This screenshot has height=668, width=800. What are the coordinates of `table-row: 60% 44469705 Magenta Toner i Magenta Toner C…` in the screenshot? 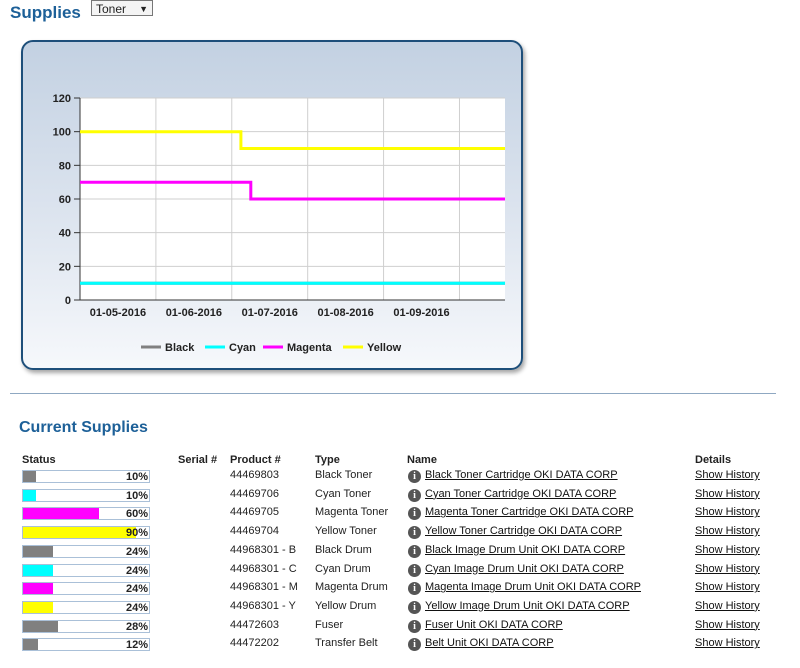 It's located at (400, 513).